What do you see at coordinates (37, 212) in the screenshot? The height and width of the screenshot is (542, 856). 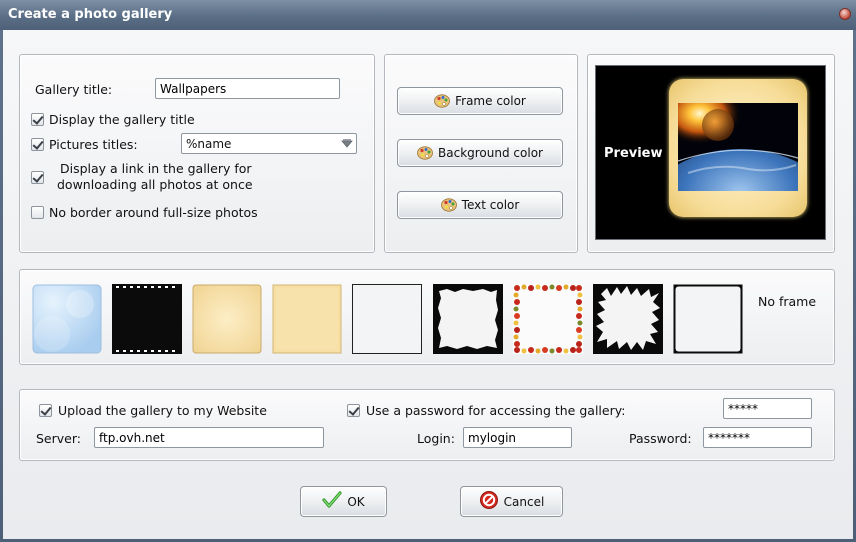 I see `no-border-checkbox` at bounding box center [37, 212].